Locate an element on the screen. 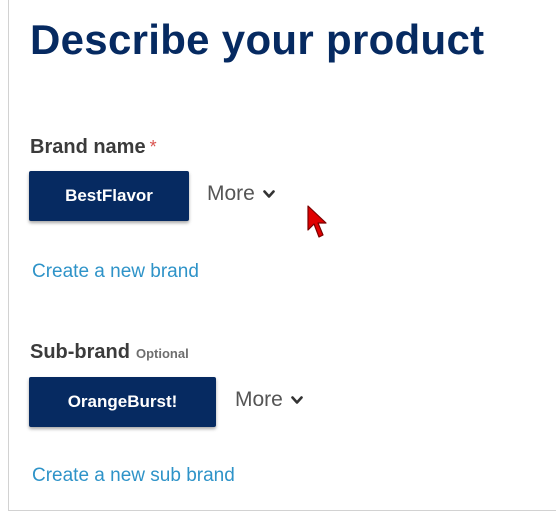  create-brand-link: Create a new brand is located at coordinates (115, 272).